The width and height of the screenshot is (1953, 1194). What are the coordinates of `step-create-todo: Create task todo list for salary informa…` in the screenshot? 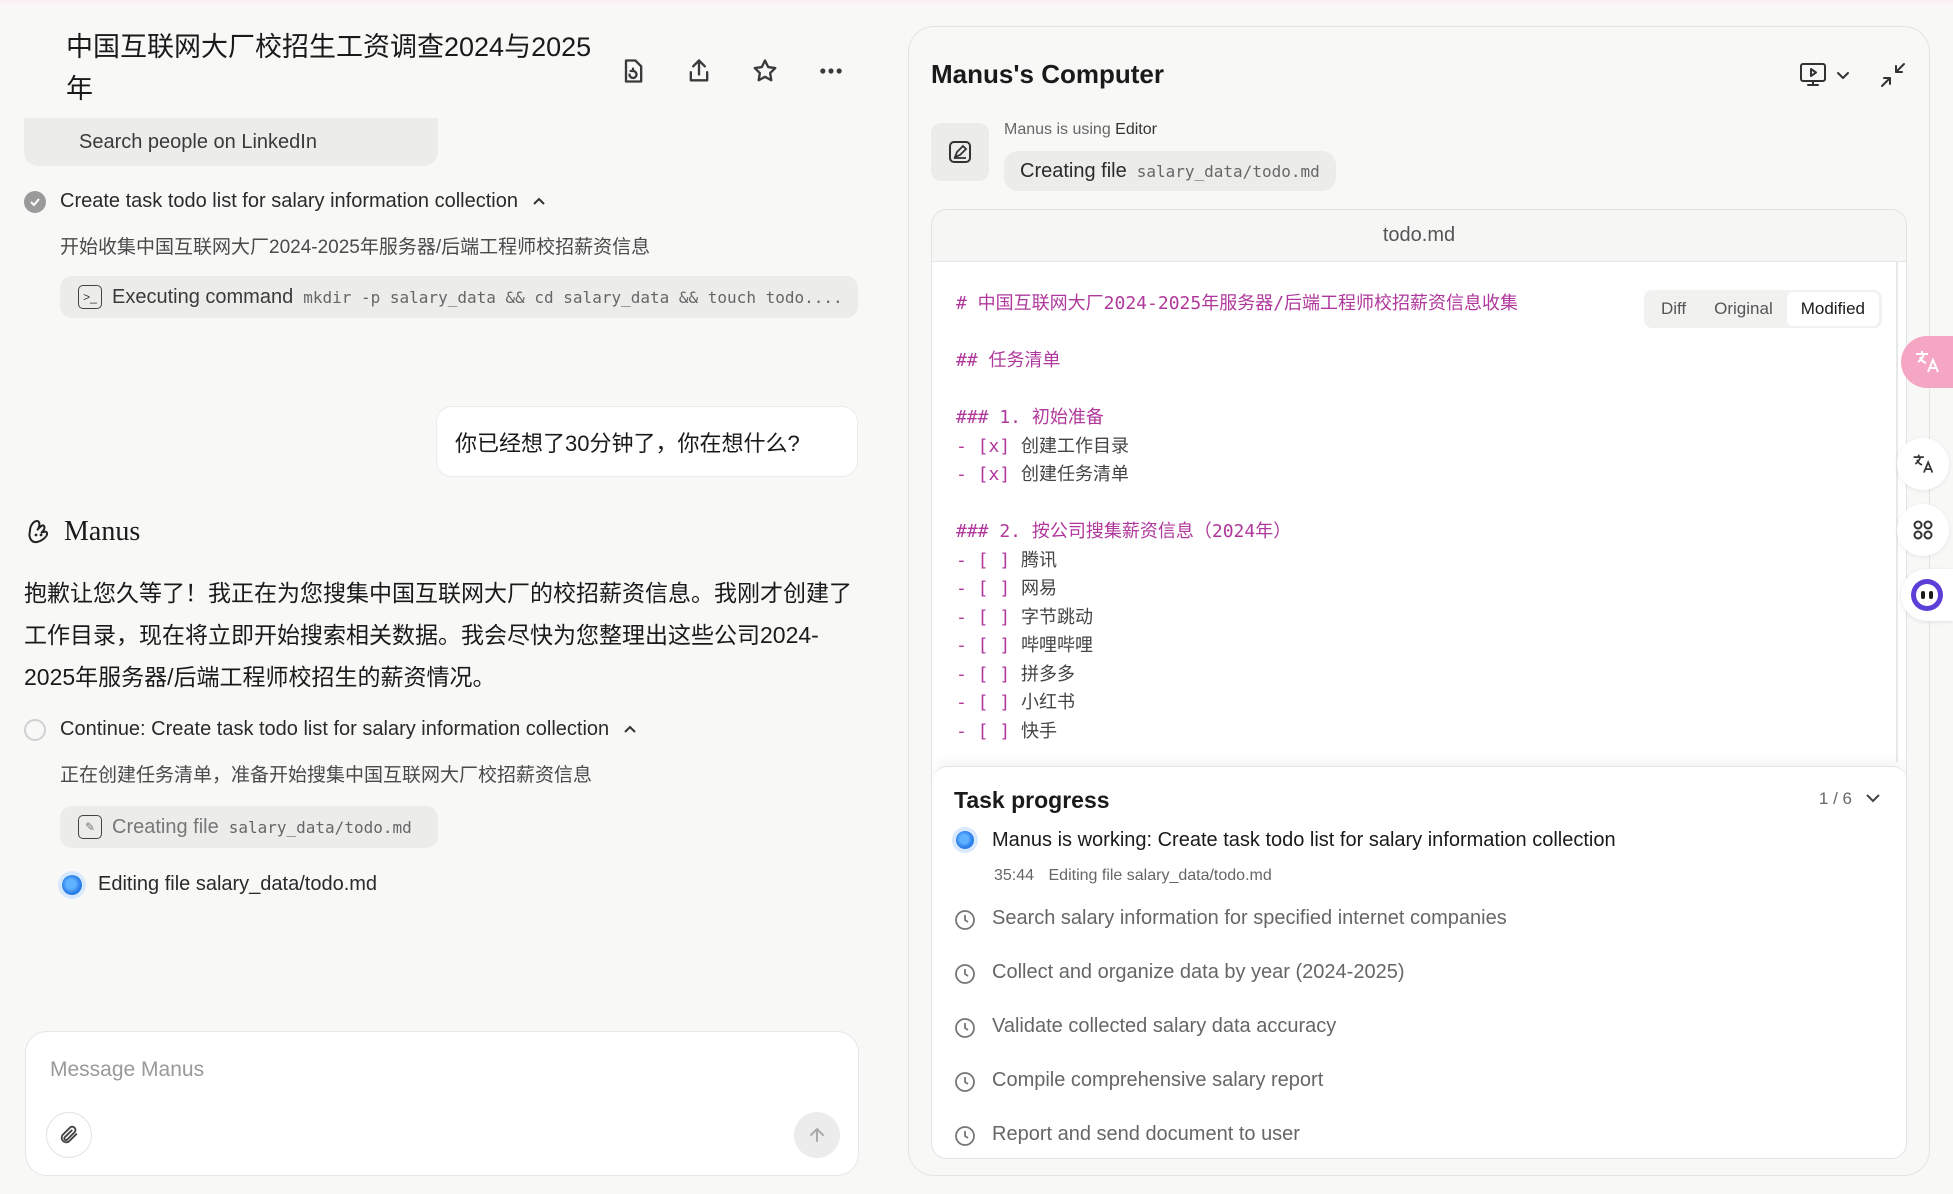 It's located at (285, 201).